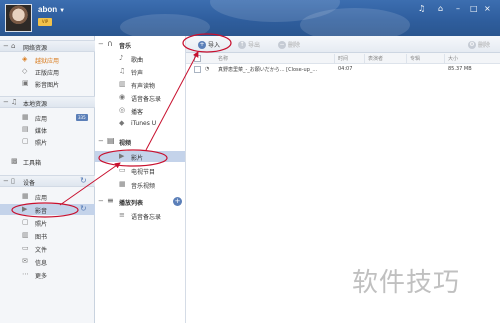 Image resolution: width=500 pixels, height=323 pixels. What do you see at coordinates (202, 44) in the screenshot?
I see `plus-icon: +` at bounding box center [202, 44].